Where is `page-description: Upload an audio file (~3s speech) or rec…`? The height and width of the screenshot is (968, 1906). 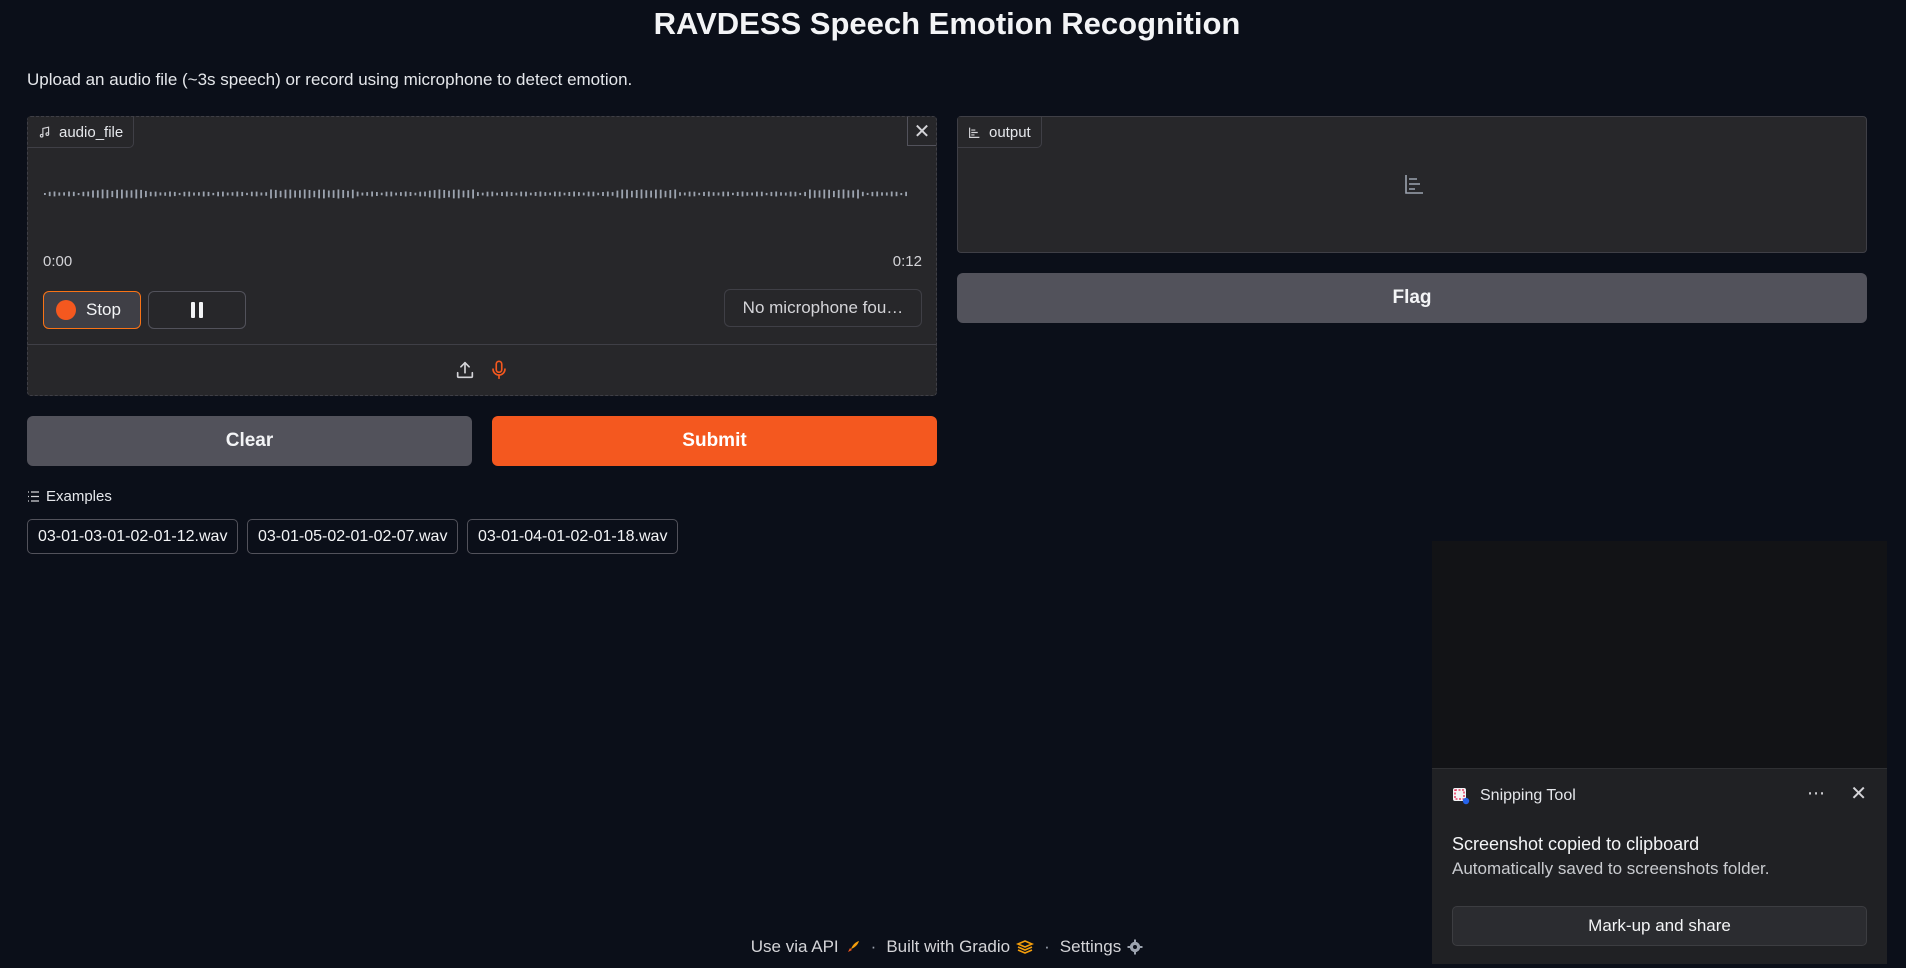 page-description: Upload an audio file (~3s speech) or rec… is located at coordinates (330, 79).